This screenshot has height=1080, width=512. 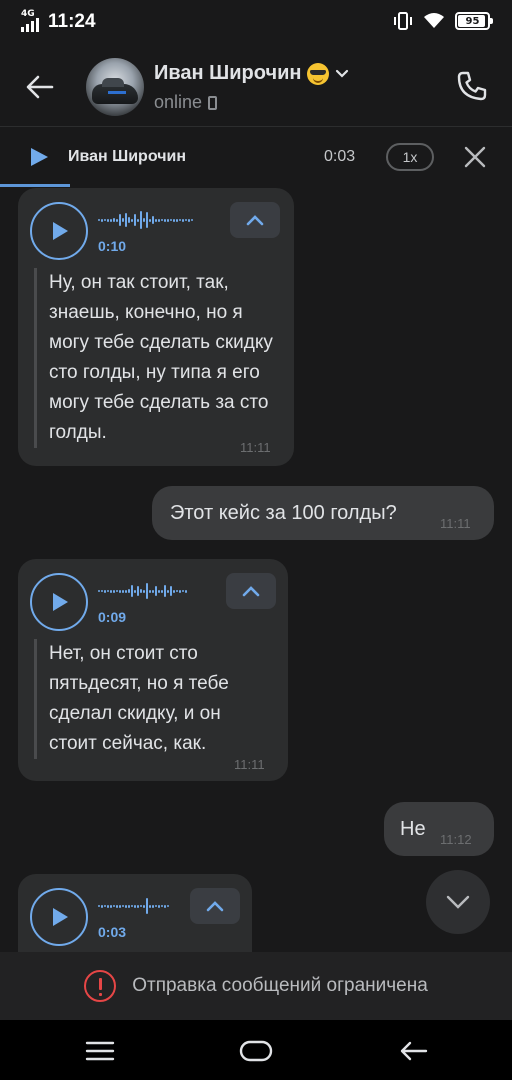 I want to click on system-nav-bar, so click(x=256, y=1050).